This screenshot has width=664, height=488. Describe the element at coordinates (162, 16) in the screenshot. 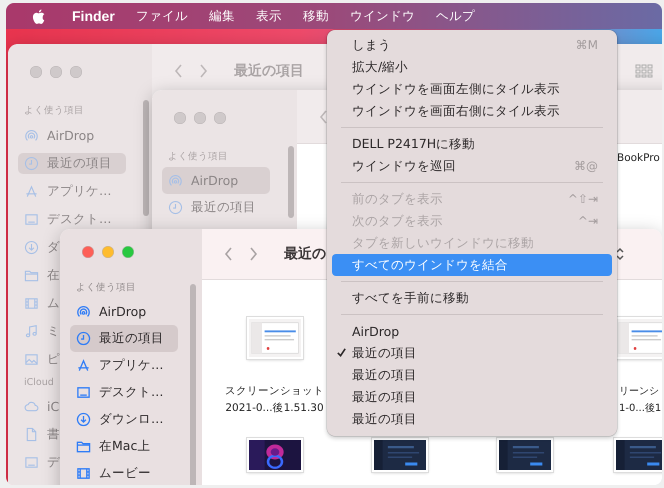

I see `menu-bar-item: ファイル` at that location.